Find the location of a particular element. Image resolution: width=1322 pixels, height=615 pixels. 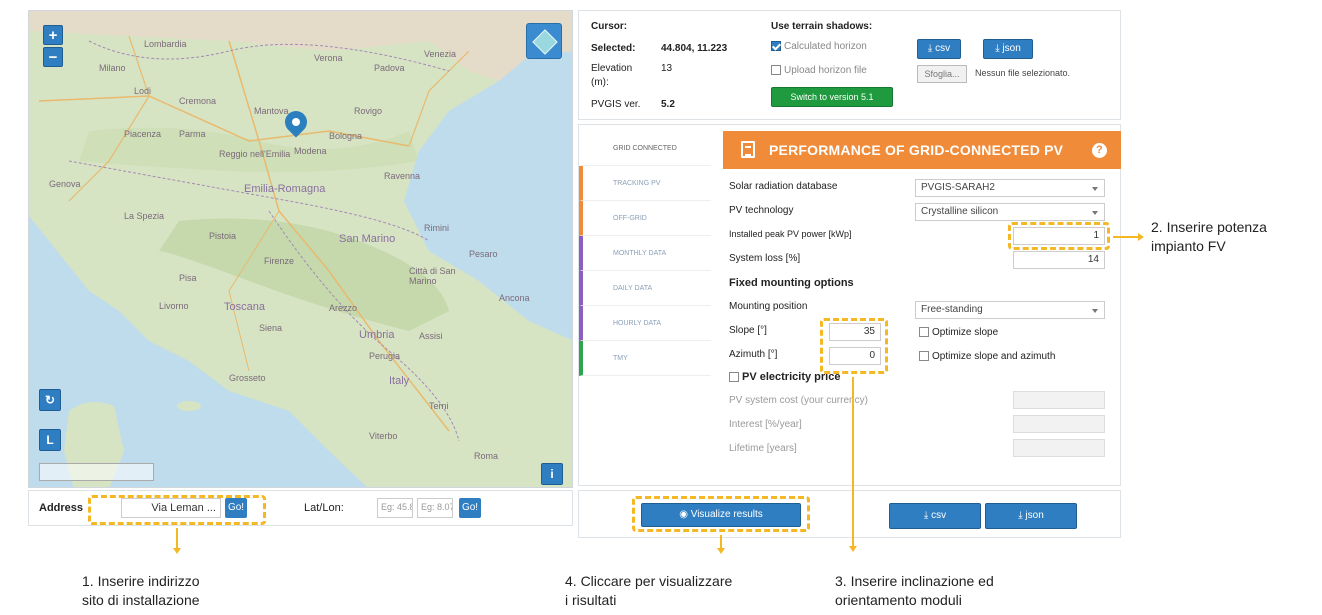

map-place-label: Livorno is located at coordinates (174, 306).